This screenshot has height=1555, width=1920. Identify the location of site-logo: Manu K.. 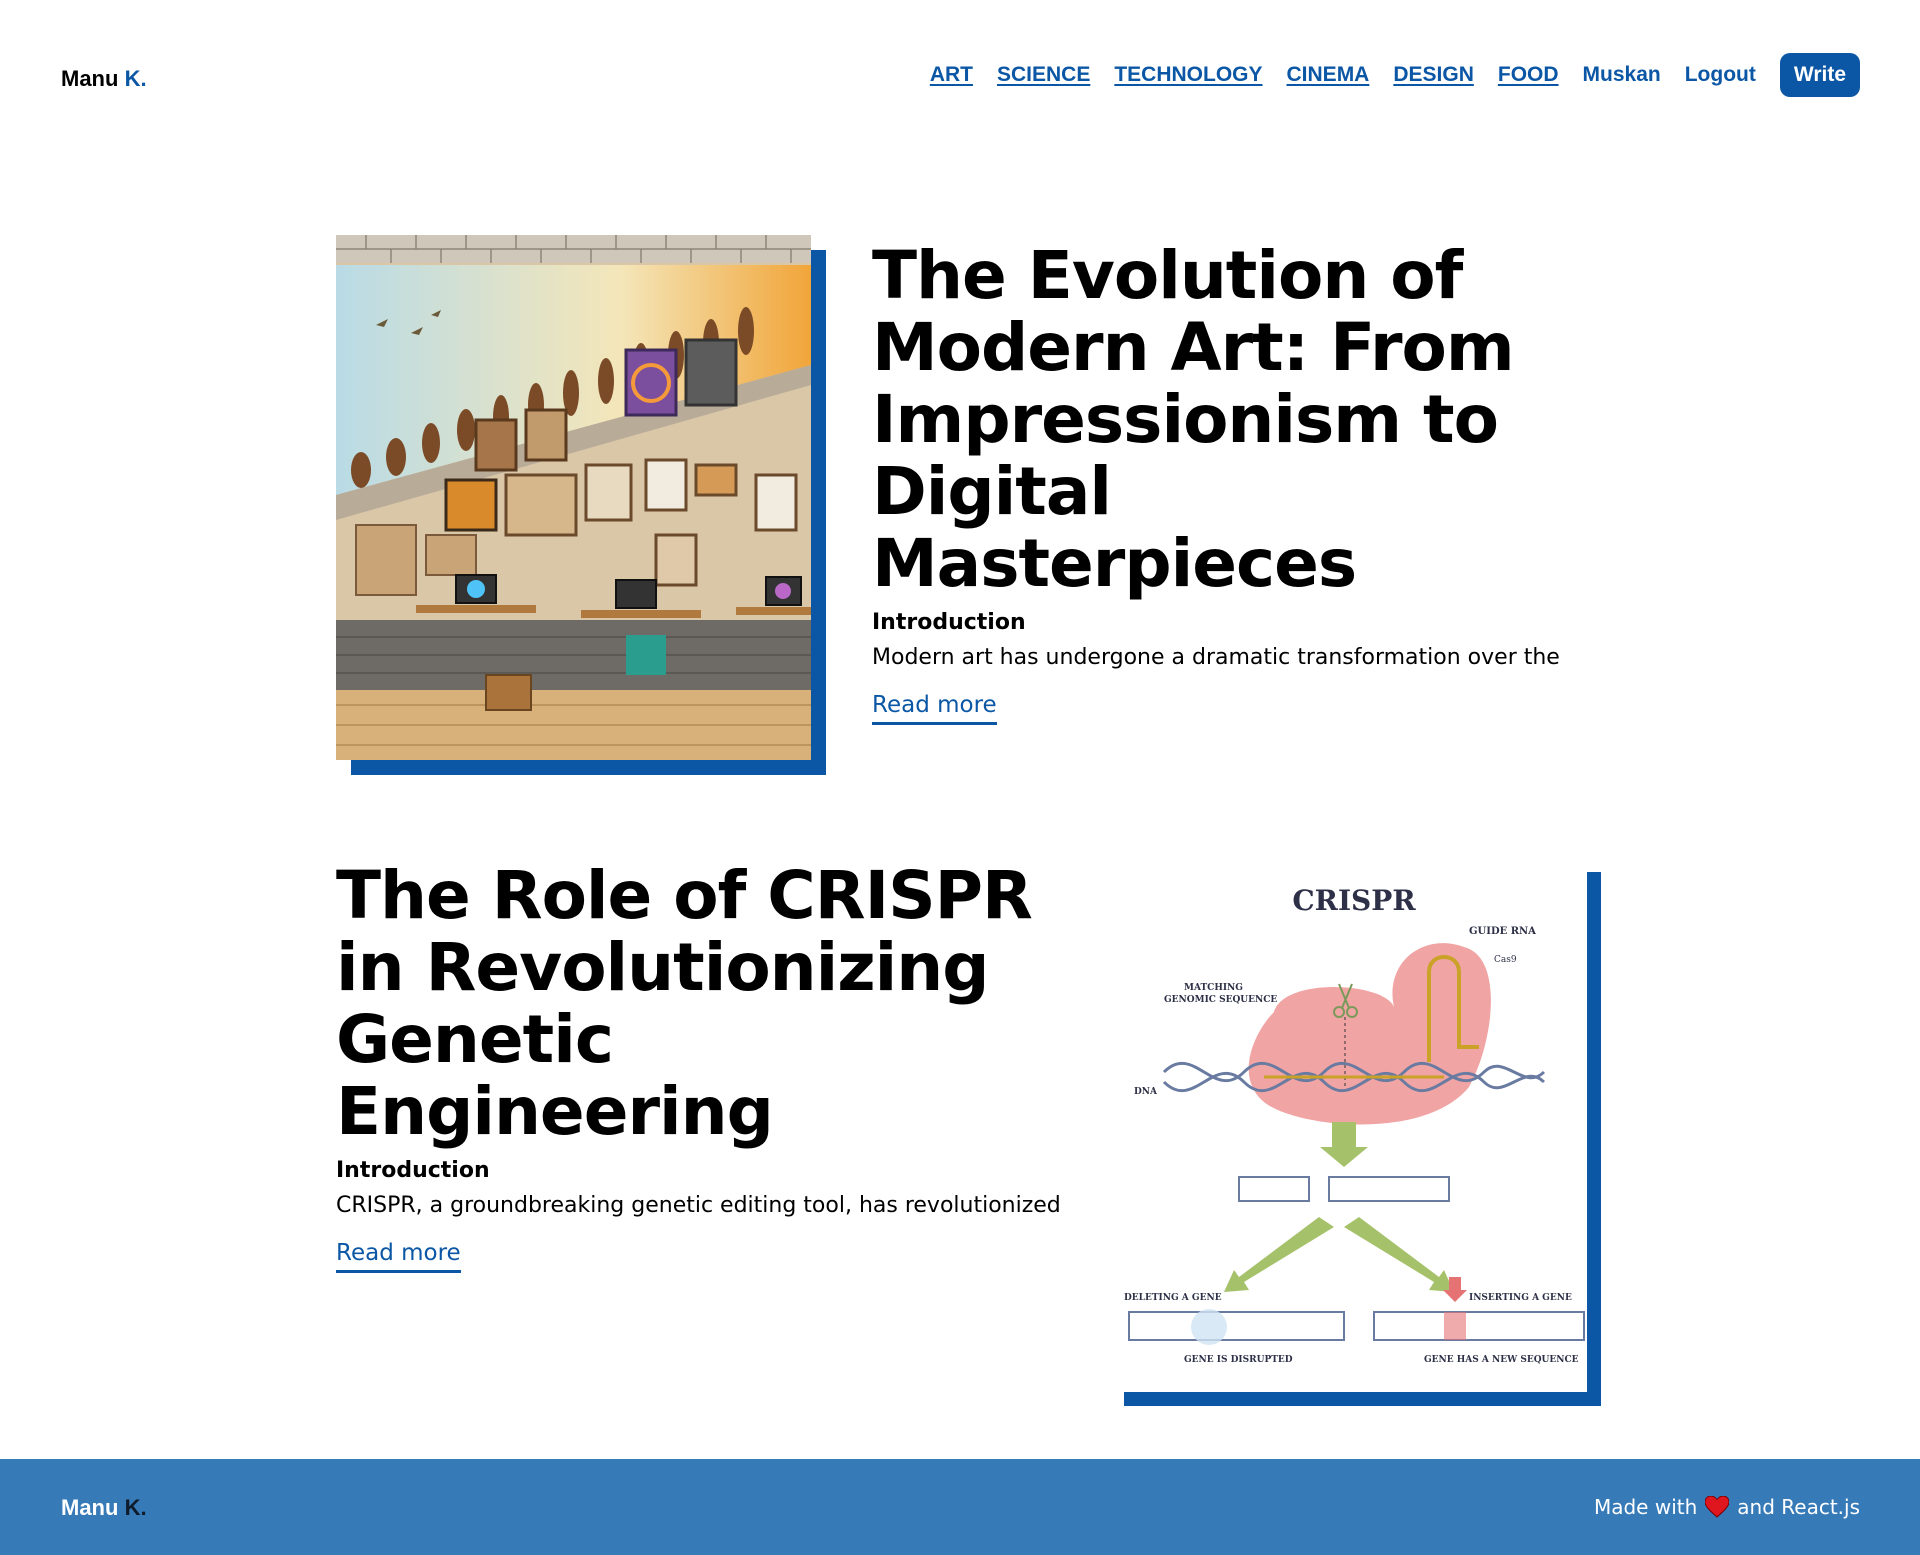
(104, 79).